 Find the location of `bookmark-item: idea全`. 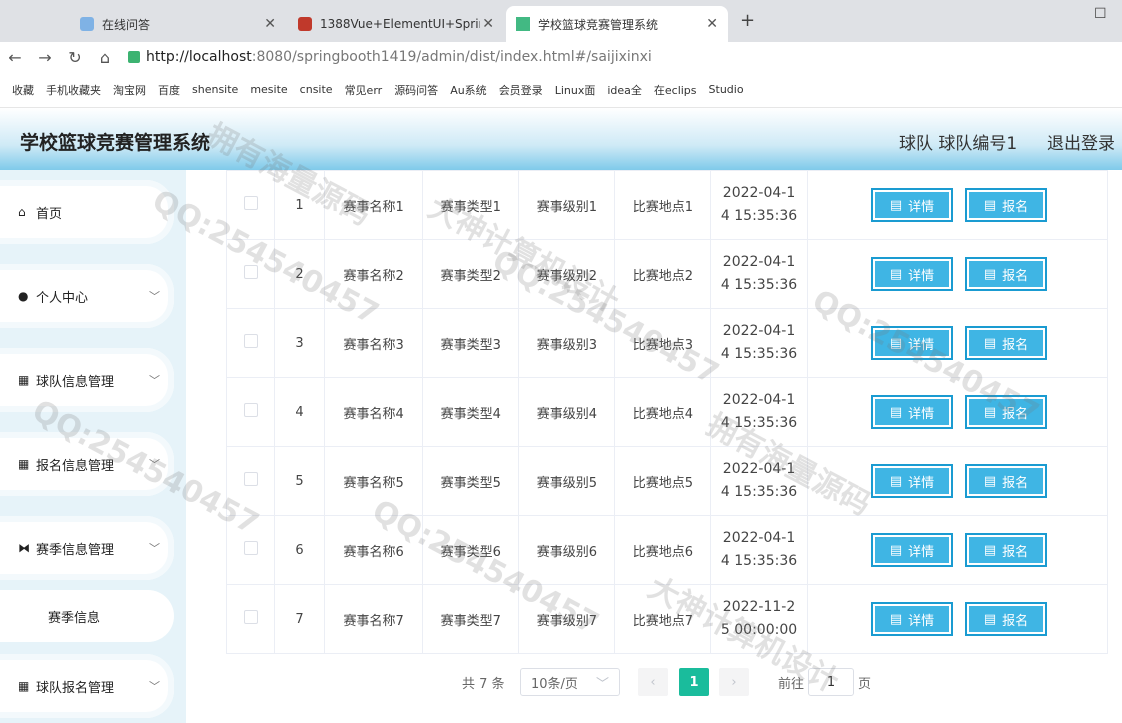

bookmark-item: idea全 is located at coordinates (624, 90).